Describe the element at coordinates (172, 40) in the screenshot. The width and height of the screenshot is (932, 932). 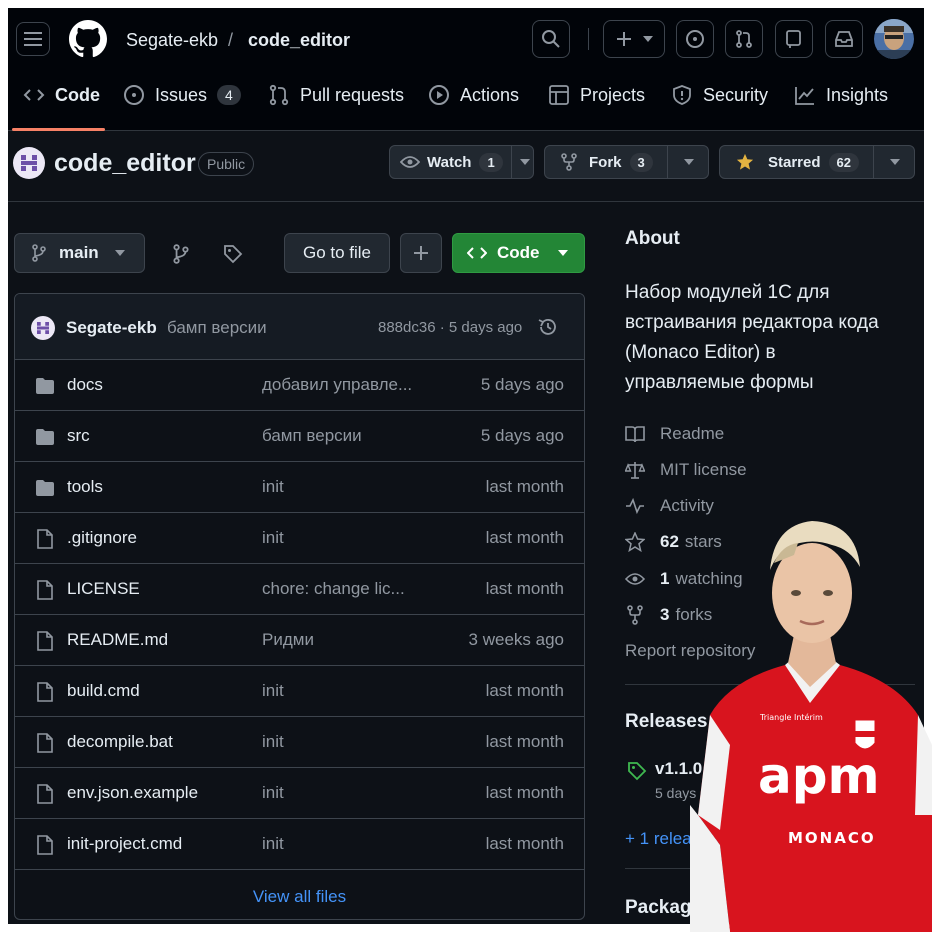
I see `breadcrumb-owner: Segate-ekb` at that location.